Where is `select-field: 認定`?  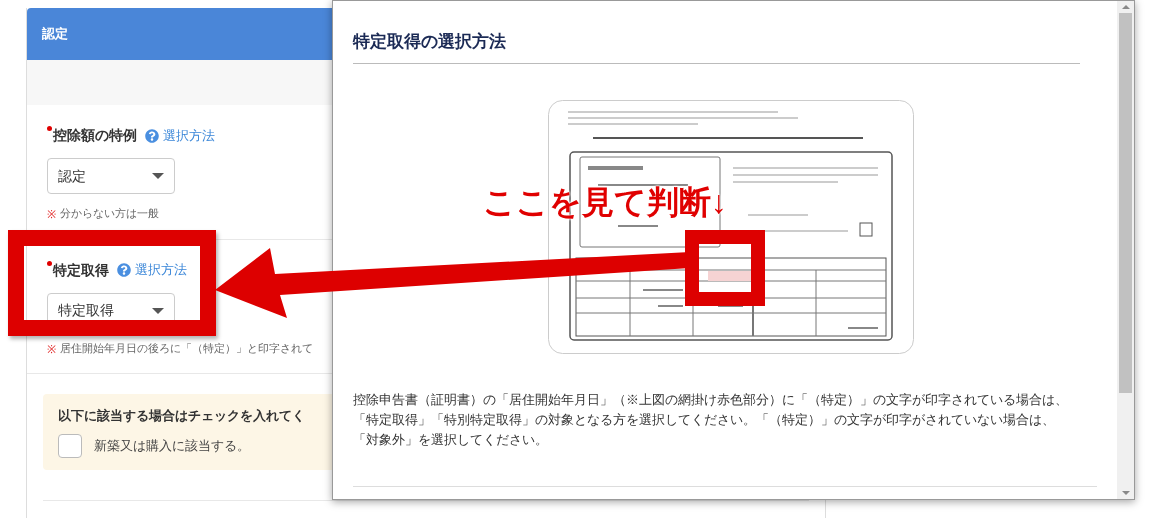 select-field: 認定 is located at coordinates (111, 176).